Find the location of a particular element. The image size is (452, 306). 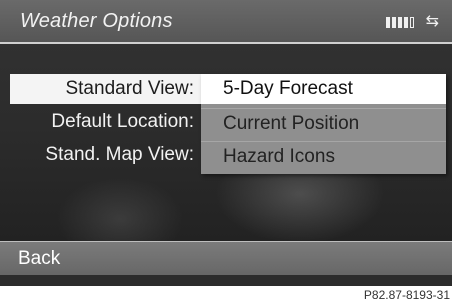

option-current-position: Current Position is located at coordinates (323, 123).